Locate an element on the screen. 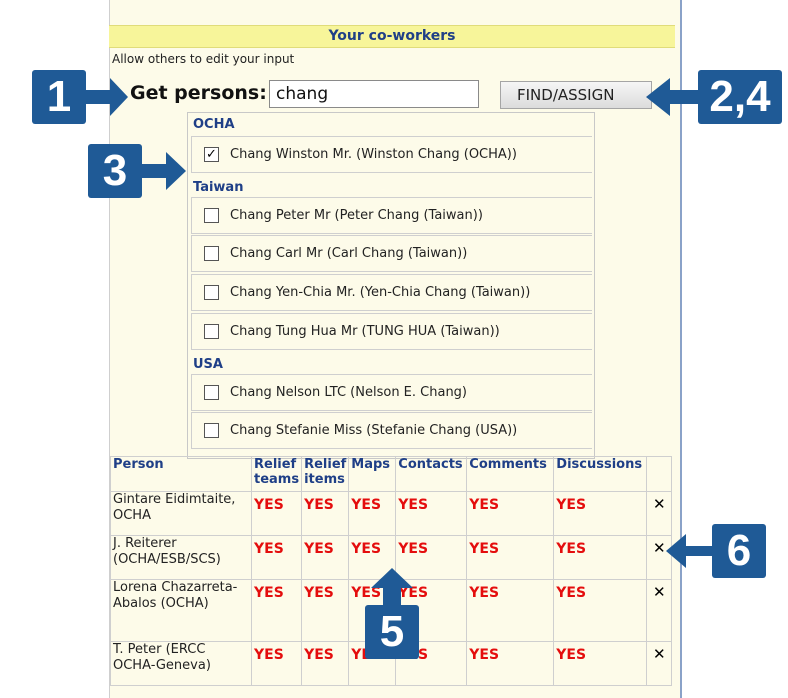 This screenshot has width=788, height=698. arrow-3-icon is located at coordinates (164, 171).